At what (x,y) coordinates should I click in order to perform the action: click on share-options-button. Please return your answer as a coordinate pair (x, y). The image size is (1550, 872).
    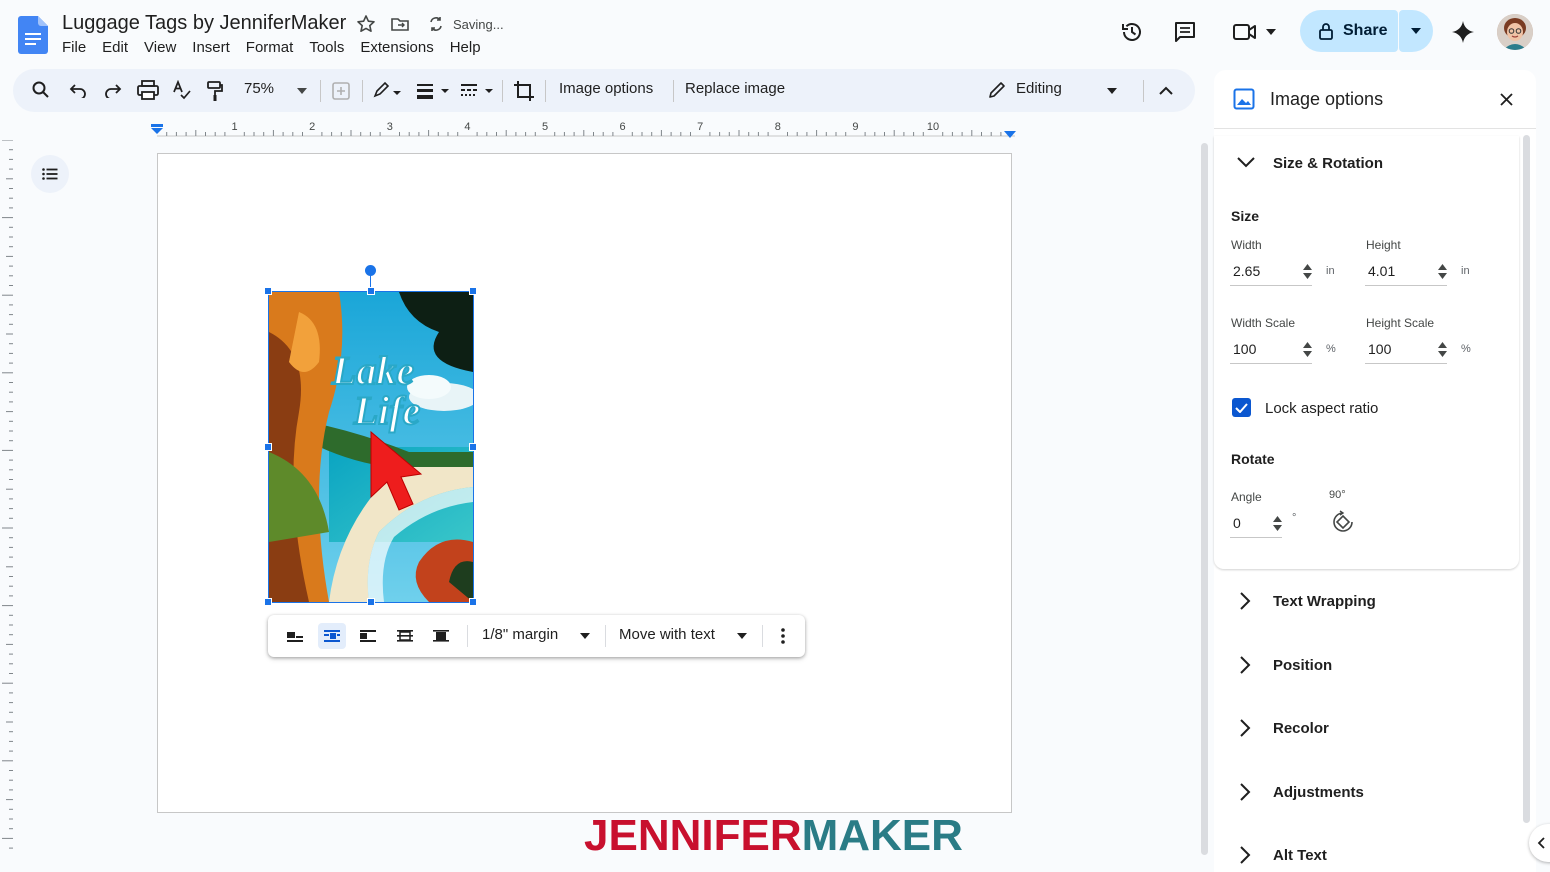
    Looking at the image, I should click on (1416, 31).